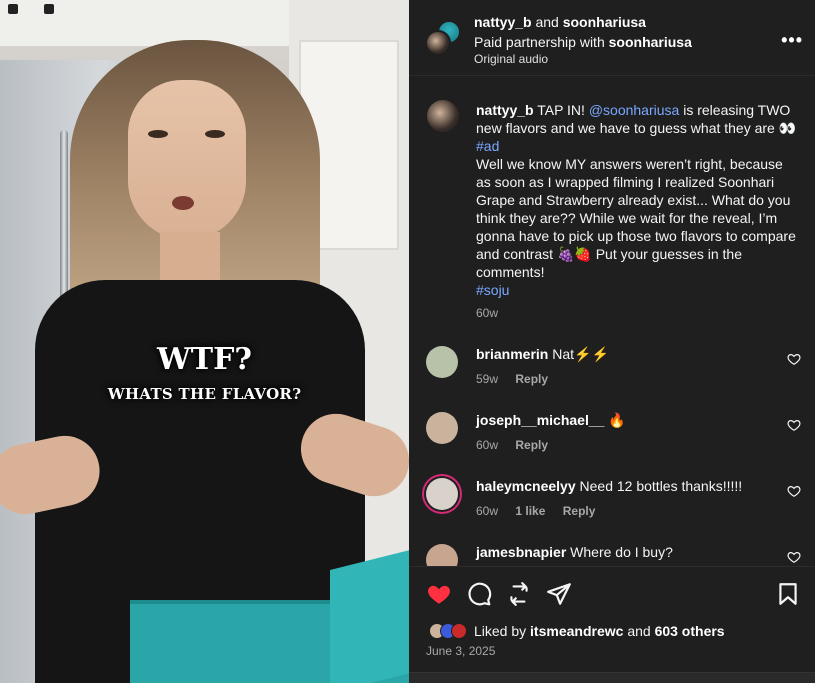 This screenshot has height=683, width=815. What do you see at coordinates (511, 59) in the screenshot?
I see `audio-link: Original audio` at bounding box center [511, 59].